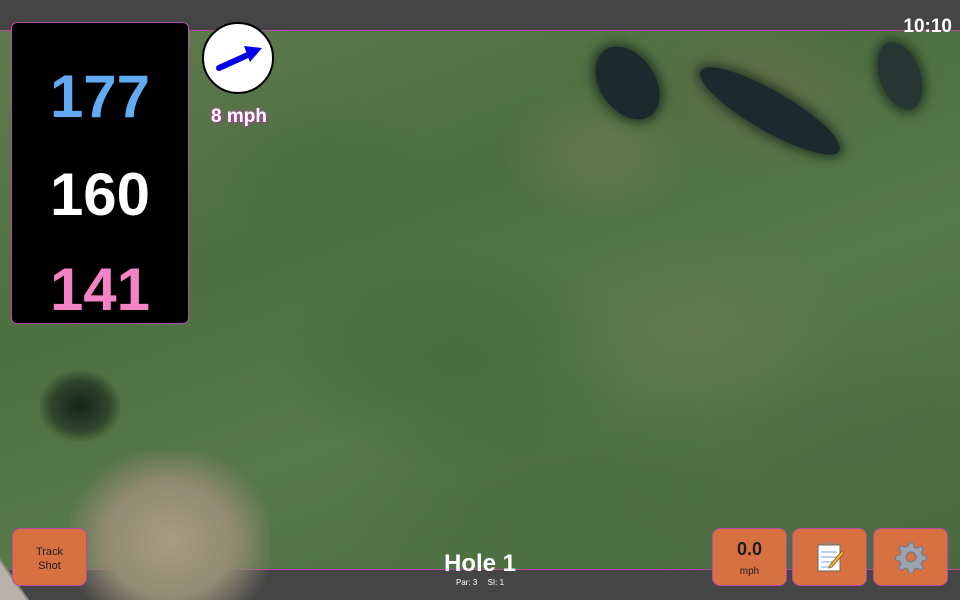  Describe the element at coordinates (170, 525) in the screenshot. I see `dirt-clearing` at that location.